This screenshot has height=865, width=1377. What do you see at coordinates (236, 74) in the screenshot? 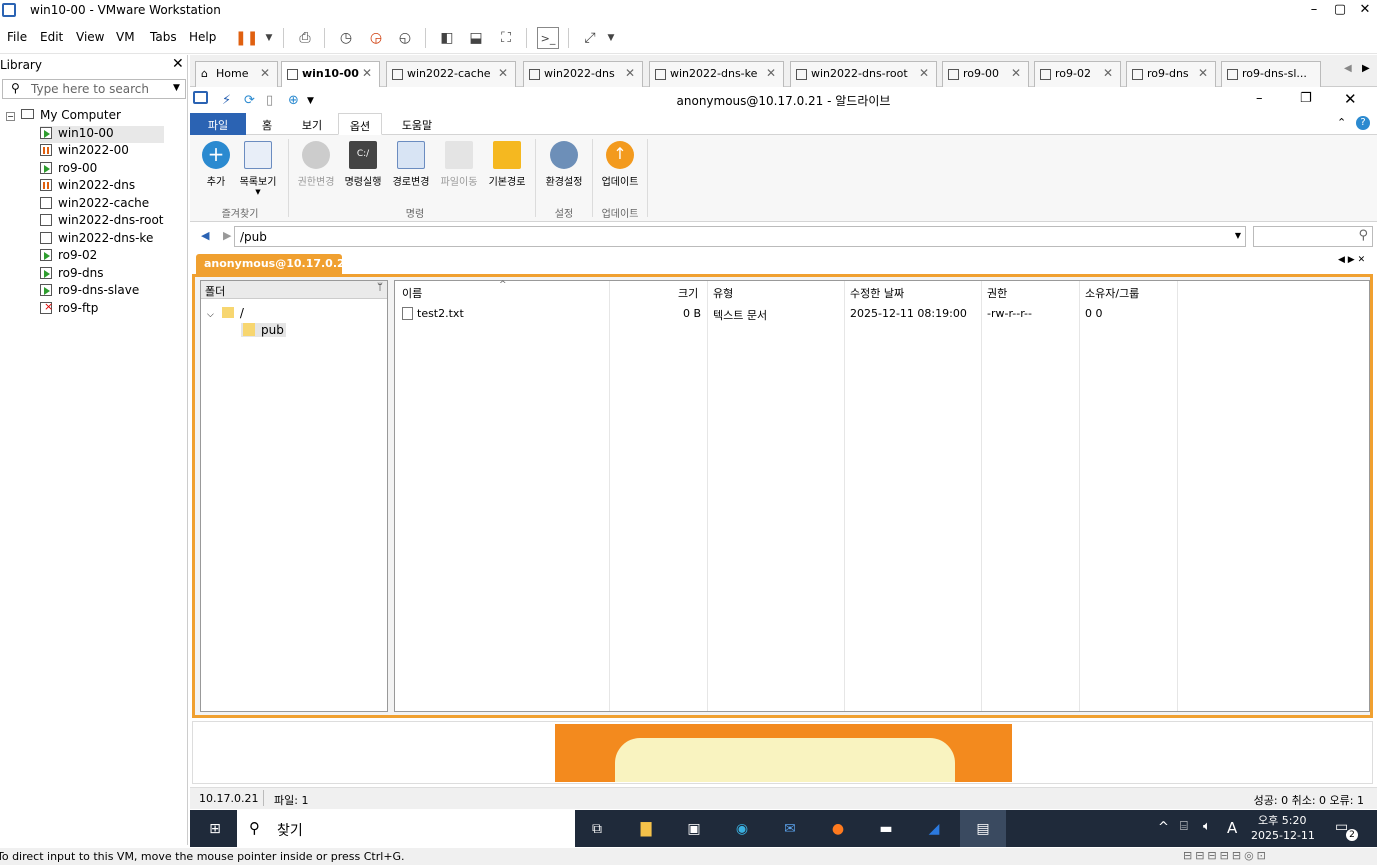
I see `tab-home: ⌂ Home ✕` at bounding box center [236, 74].